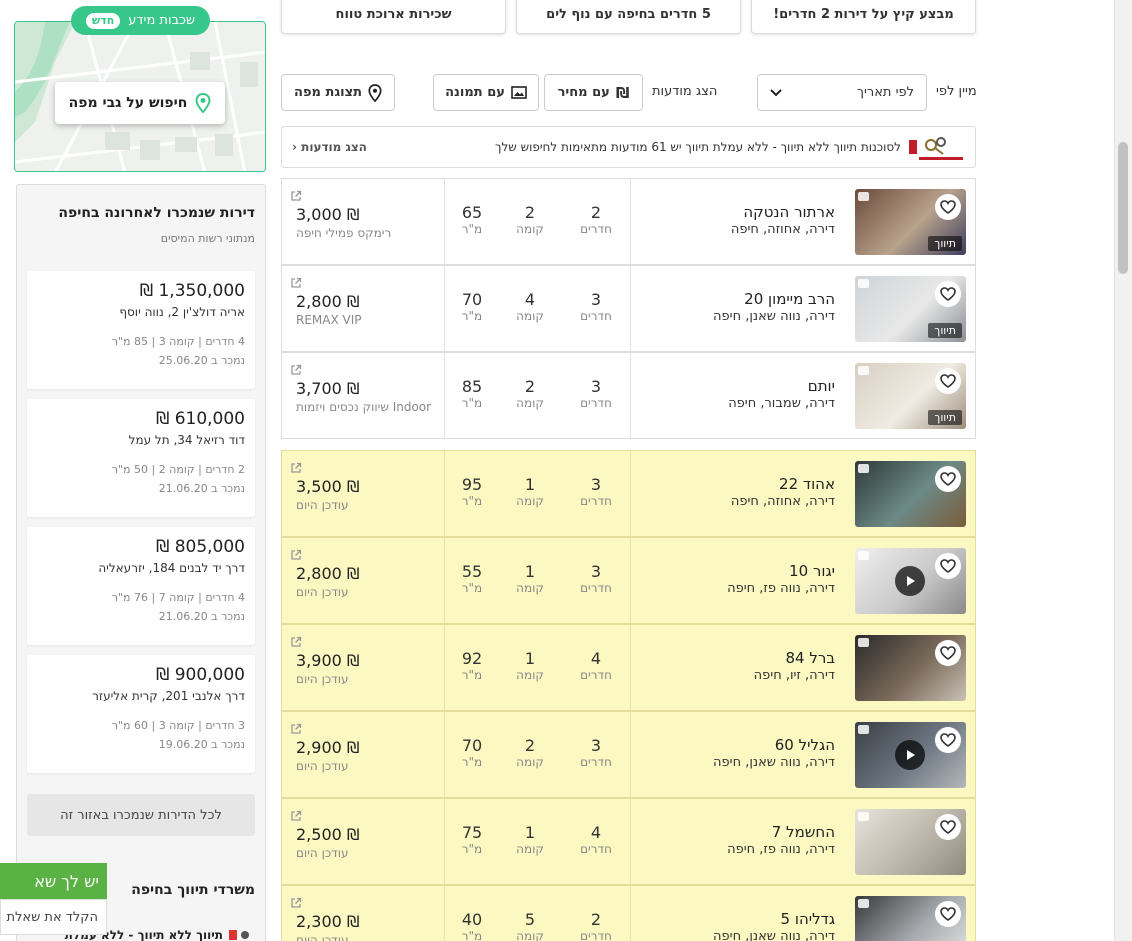  Describe the element at coordinates (628, 17) in the screenshot. I see `promo-button-sea-view: 5 חדרים בחיפה עם נוף לים` at that location.